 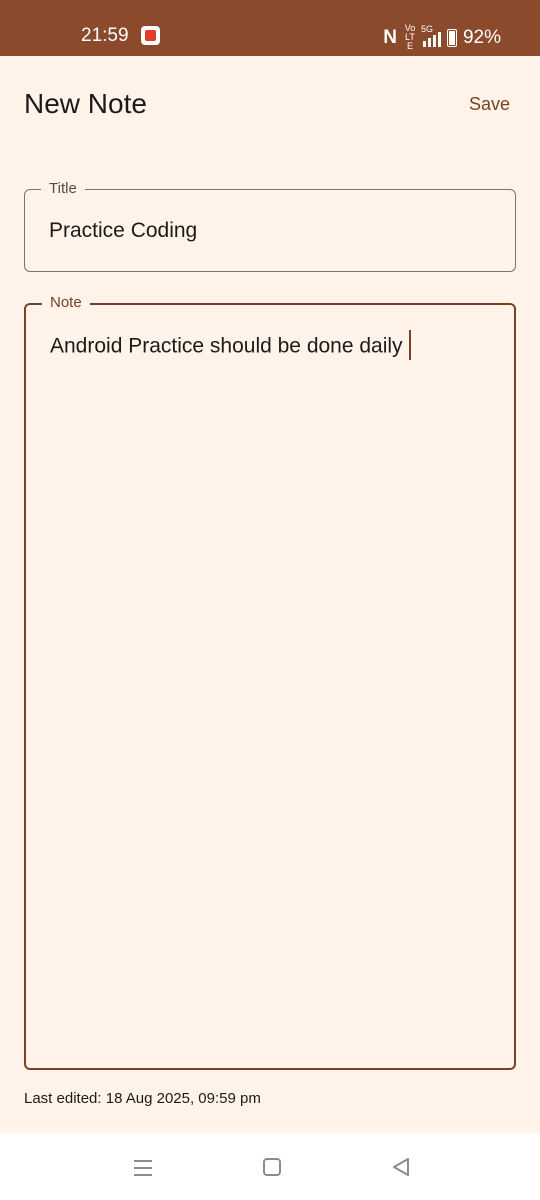 I want to click on system-nav-bar, so click(x=270, y=1166).